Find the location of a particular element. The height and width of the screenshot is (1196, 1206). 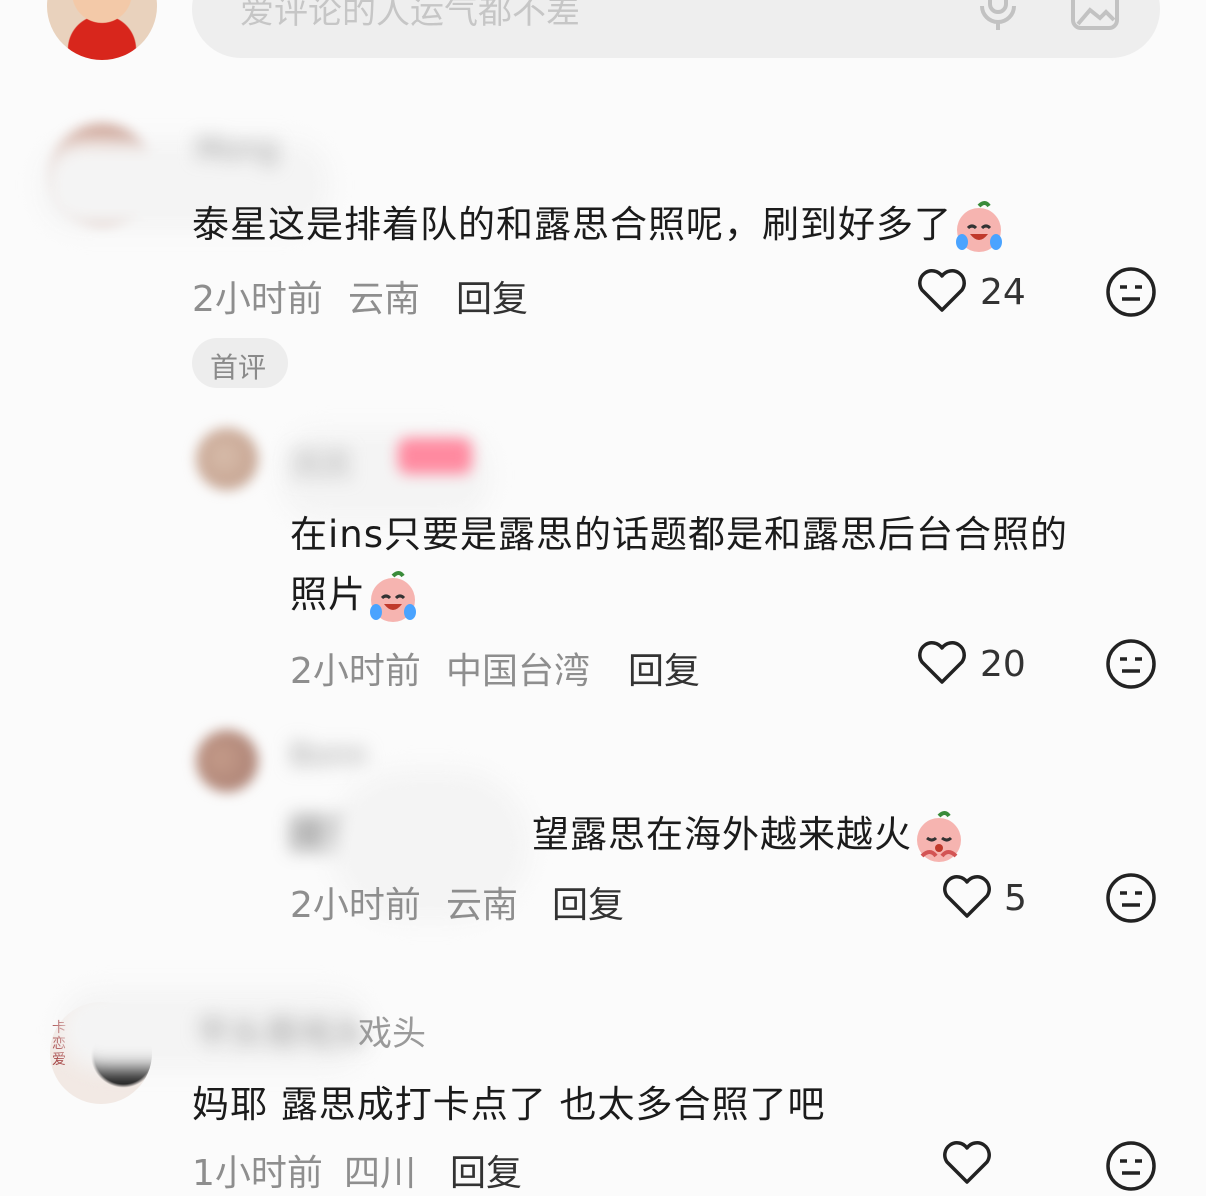

username: Mong is located at coordinates (237, 149).